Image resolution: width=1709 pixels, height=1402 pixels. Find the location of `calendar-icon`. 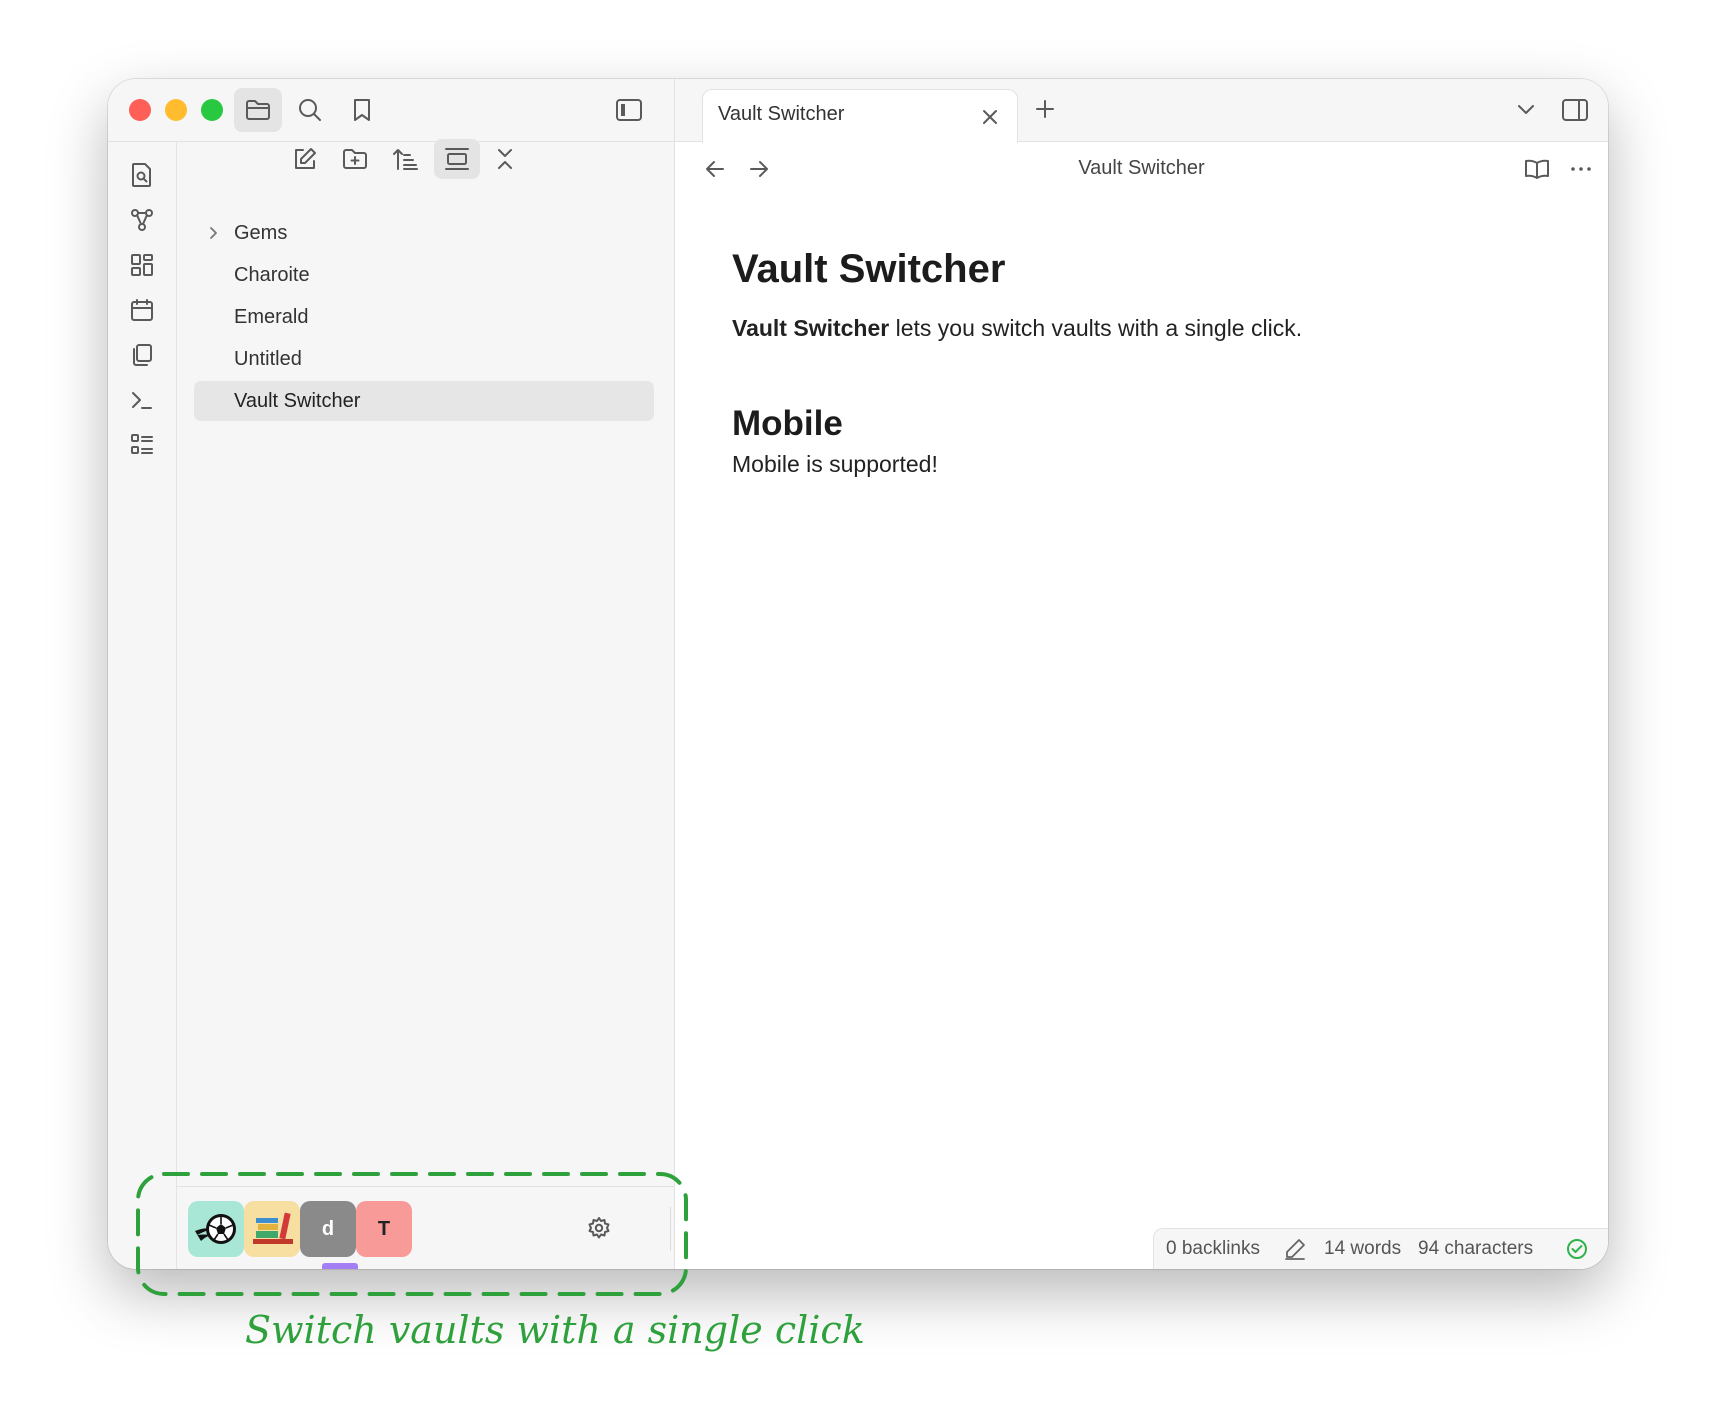

calendar-icon is located at coordinates (142, 310).